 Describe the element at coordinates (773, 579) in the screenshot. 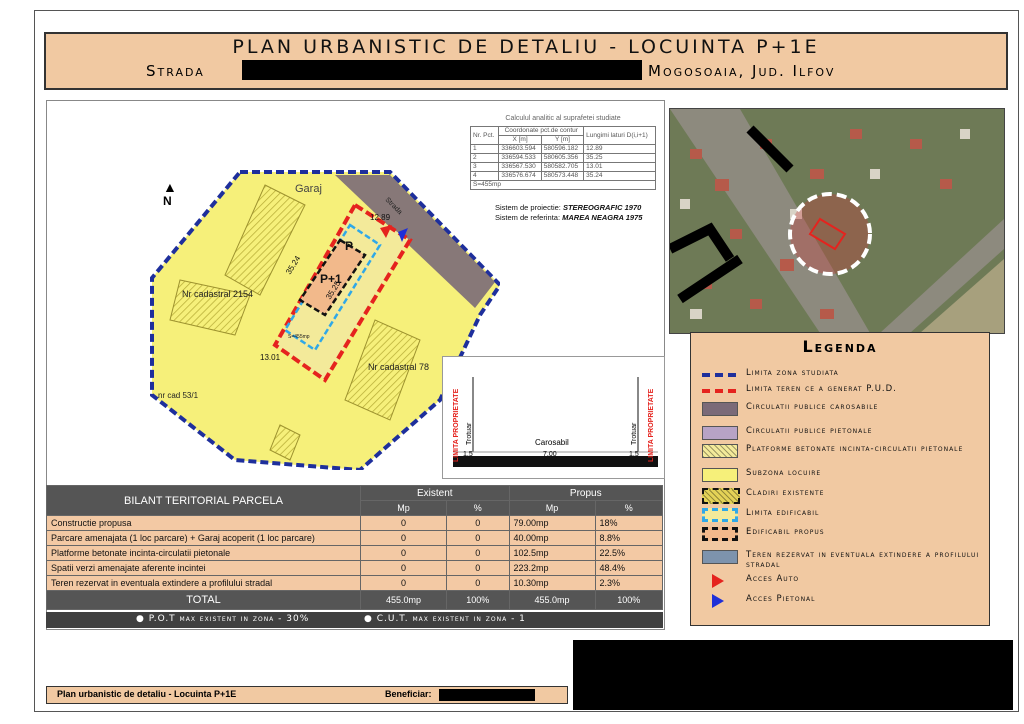

I see `legend-label: Acces Auto` at that location.